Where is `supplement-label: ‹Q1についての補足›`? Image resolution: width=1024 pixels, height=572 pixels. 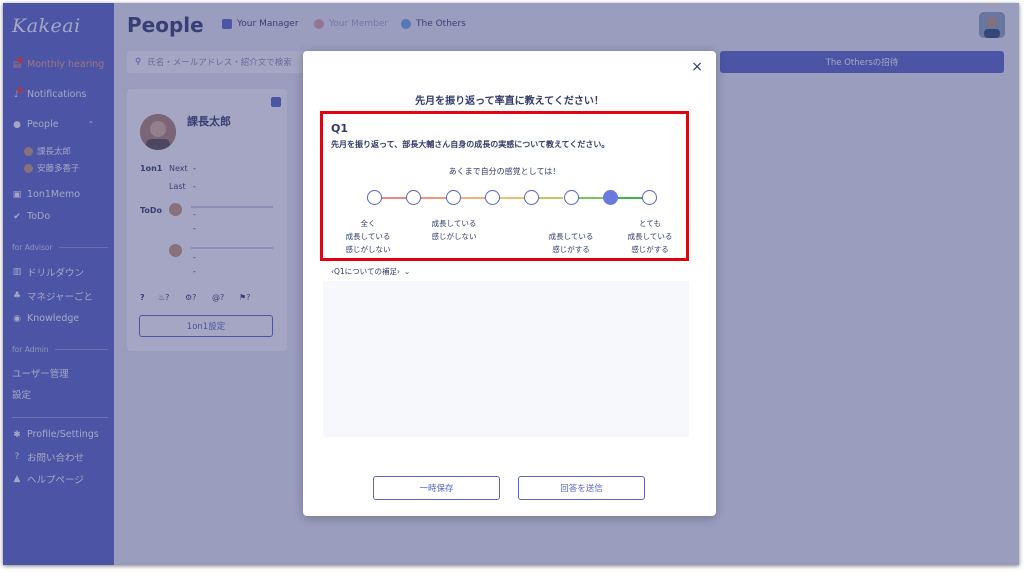 supplement-label: ‹Q1についての補足› is located at coordinates (365, 271).